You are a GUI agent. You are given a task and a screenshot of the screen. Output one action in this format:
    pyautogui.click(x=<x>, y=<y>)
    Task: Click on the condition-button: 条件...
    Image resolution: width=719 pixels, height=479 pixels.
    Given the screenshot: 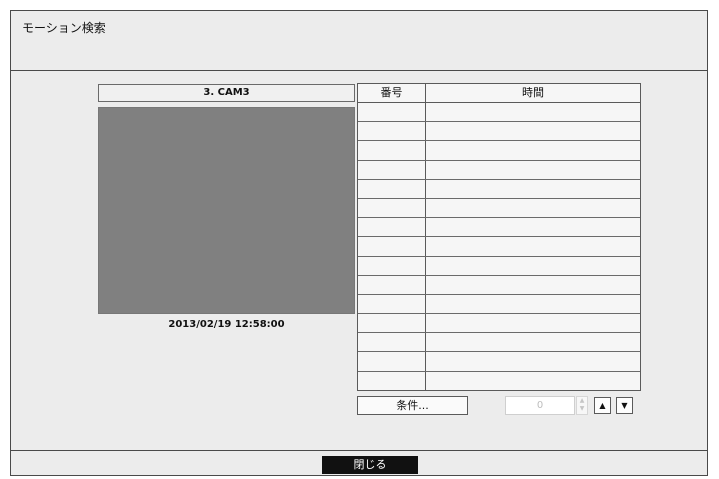 What is the action you would take?
    pyautogui.click(x=412, y=405)
    